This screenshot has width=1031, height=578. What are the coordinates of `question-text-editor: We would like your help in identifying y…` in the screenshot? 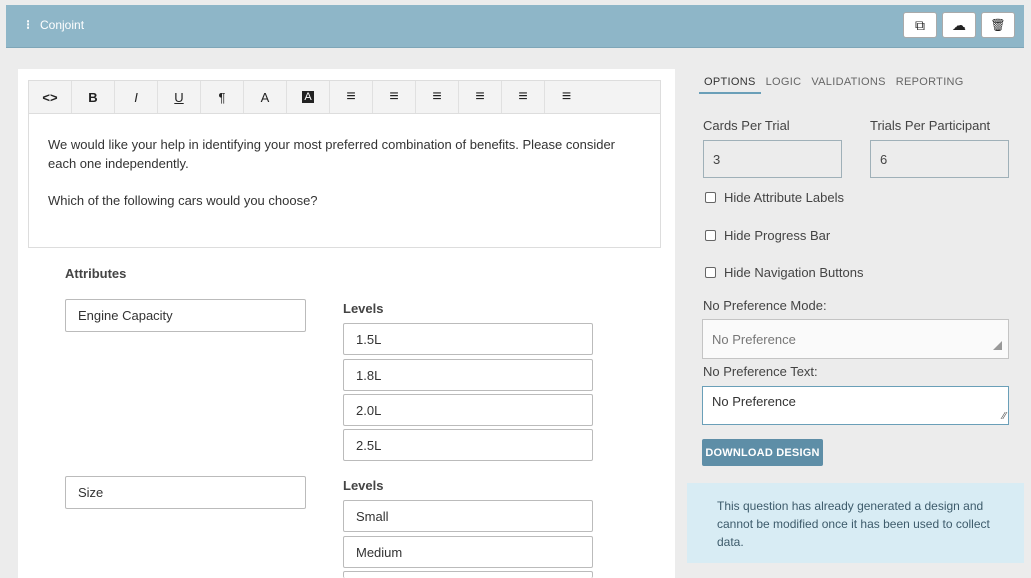 It's located at (344, 181).